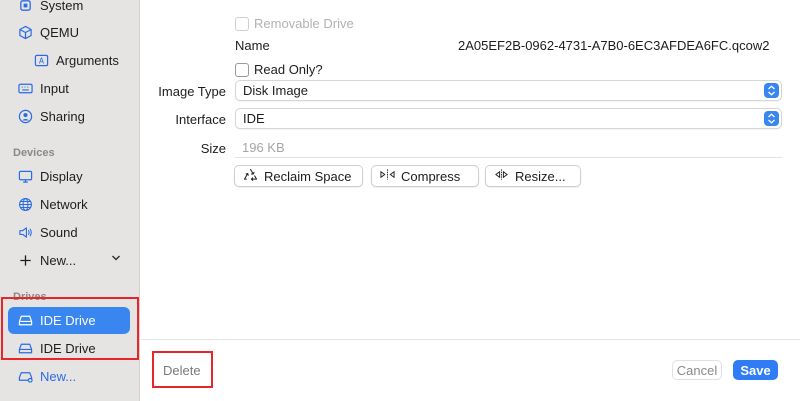  I want to click on sidebar-item-sound: Sound, so click(69, 232).